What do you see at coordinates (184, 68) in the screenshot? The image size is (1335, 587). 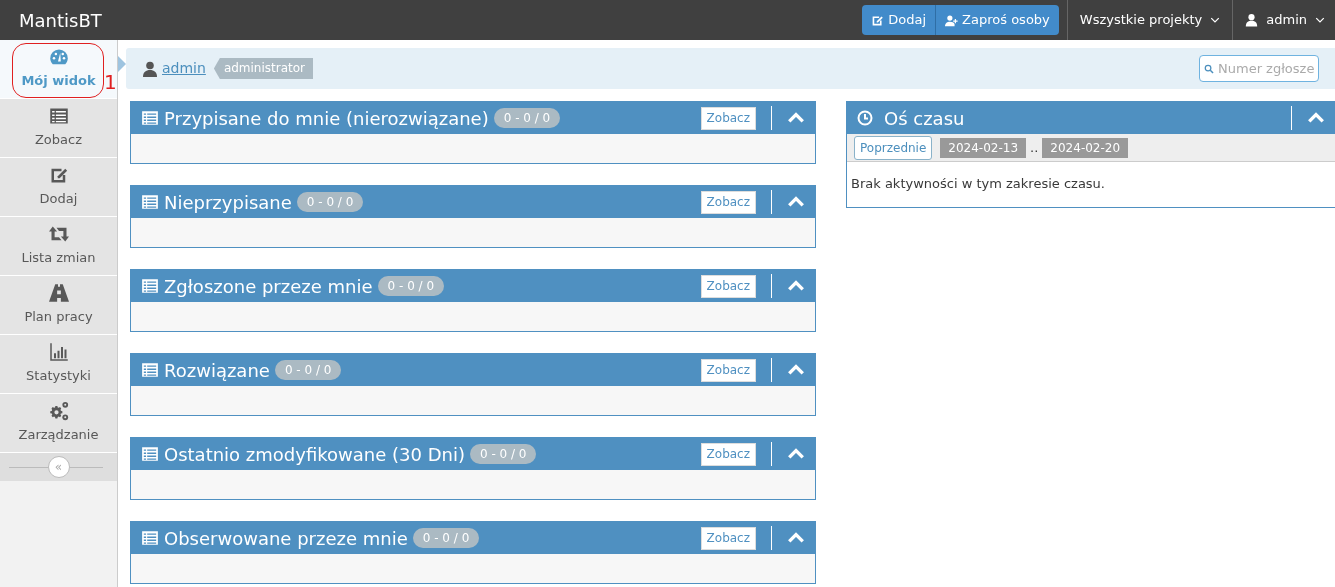 I see `user-link: admin` at bounding box center [184, 68].